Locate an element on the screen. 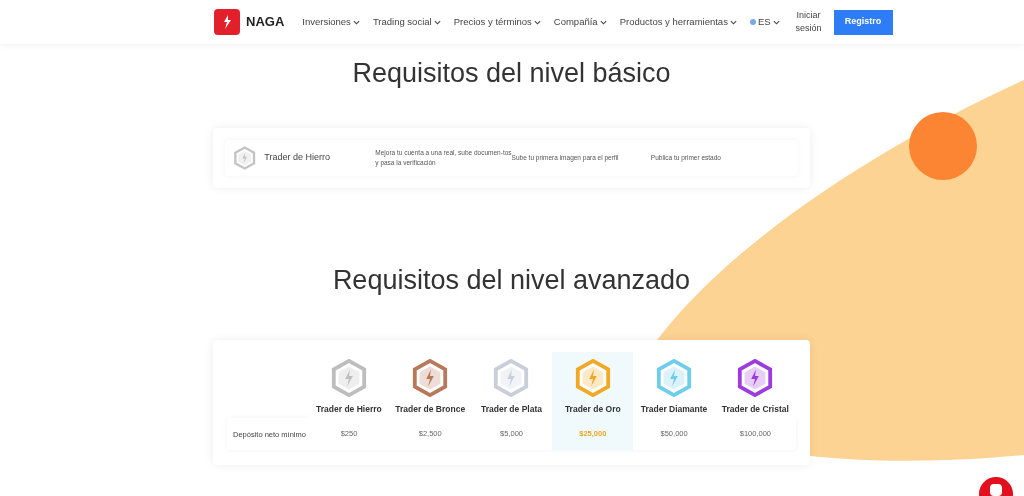  logo-icon is located at coordinates (227, 22).